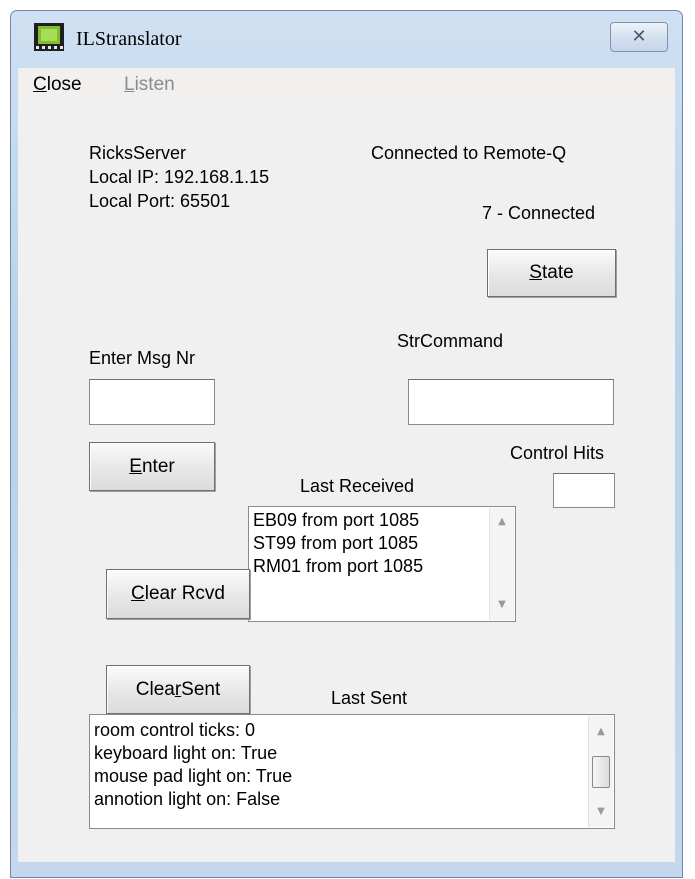 The height and width of the screenshot is (879, 695). Describe the element at coordinates (201, 689) in the screenshot. I see `clear-sent-label-rest: Sent` at that location.